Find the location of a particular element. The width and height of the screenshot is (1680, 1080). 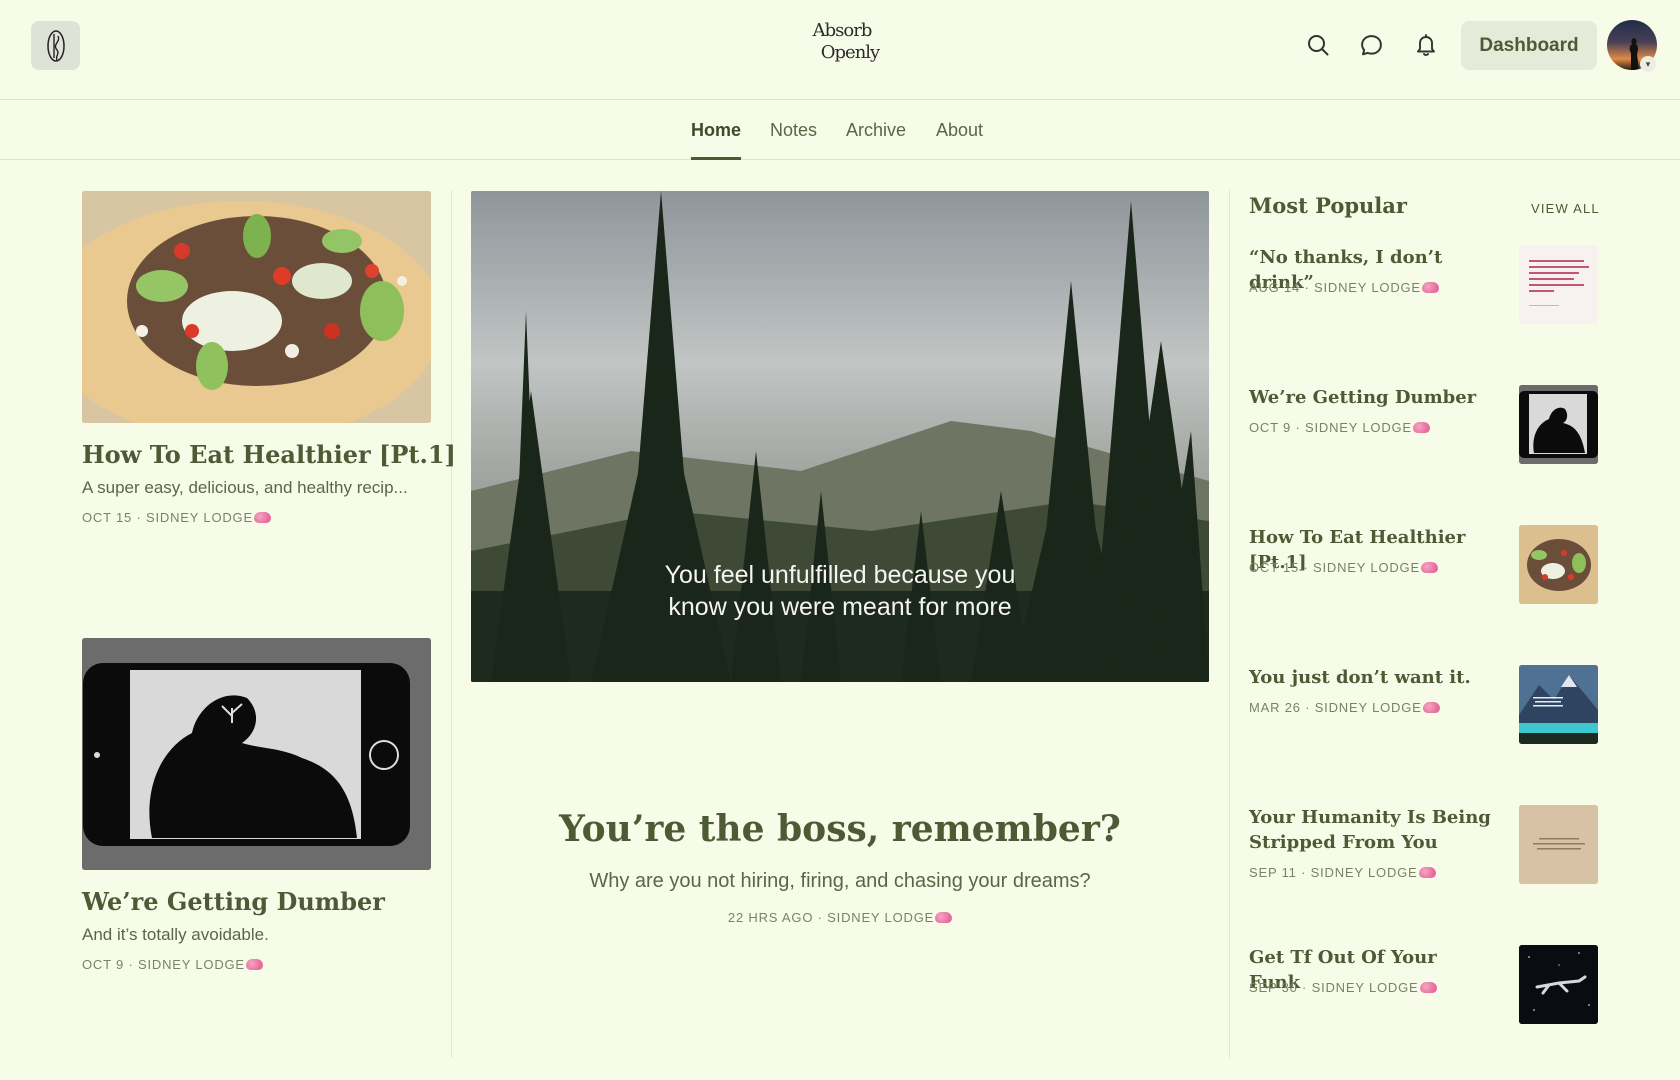

most-popular-heading: Most Popular is located at coordinates (1328, 205).